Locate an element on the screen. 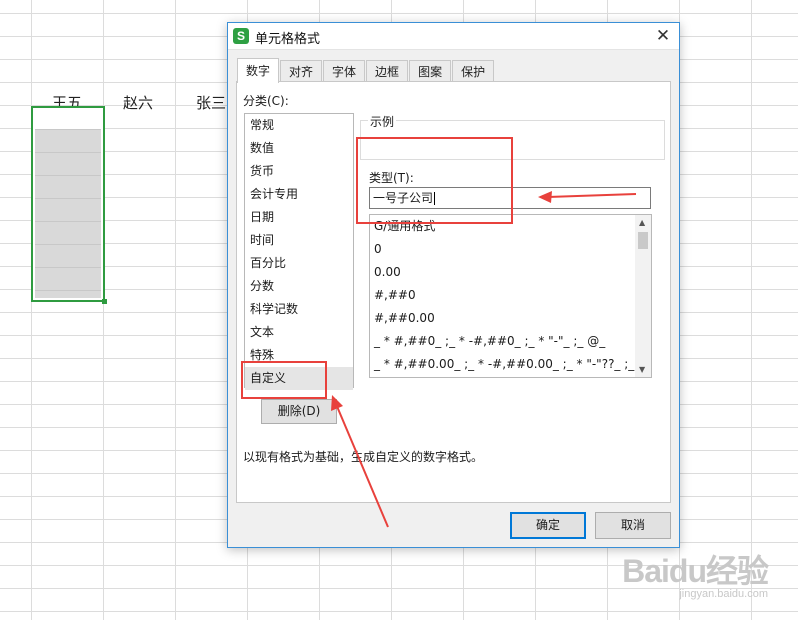  scroll-thumb is located at coordinates (643, 240).